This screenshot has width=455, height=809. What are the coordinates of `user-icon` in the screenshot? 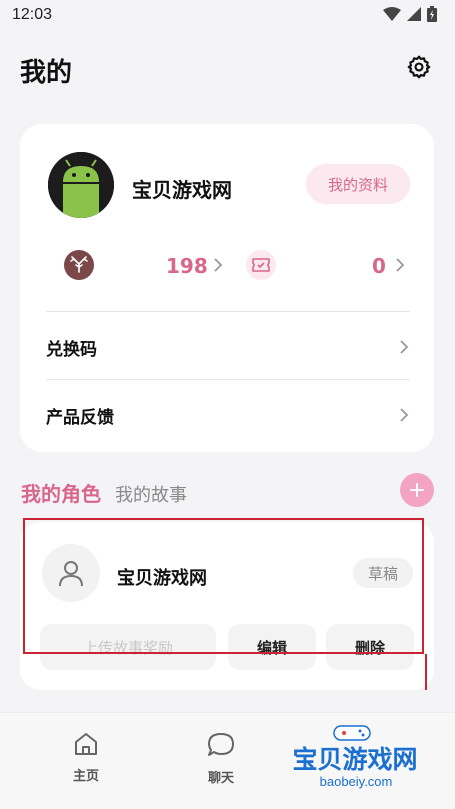 It's located at (71, 574).